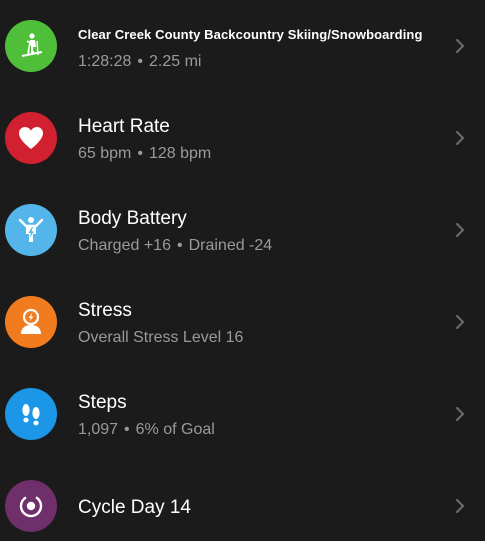 This screenshot has height=541, width=485. I want to click on heart-rate-title: Heart Rate, so click(124, 126).